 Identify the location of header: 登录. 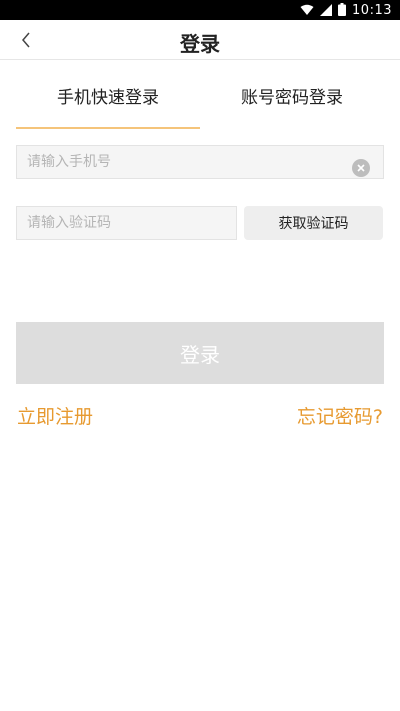
(200, 40).